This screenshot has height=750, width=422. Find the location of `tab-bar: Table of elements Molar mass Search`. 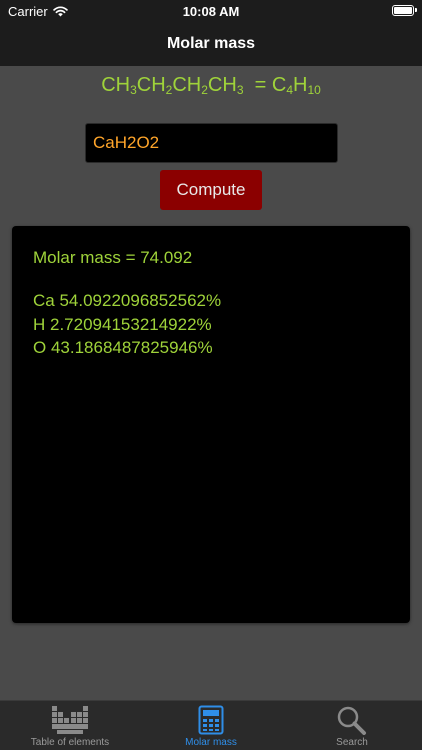

tab-bar: Table of elements Molar mass Search is located at coordinates (211, 725).